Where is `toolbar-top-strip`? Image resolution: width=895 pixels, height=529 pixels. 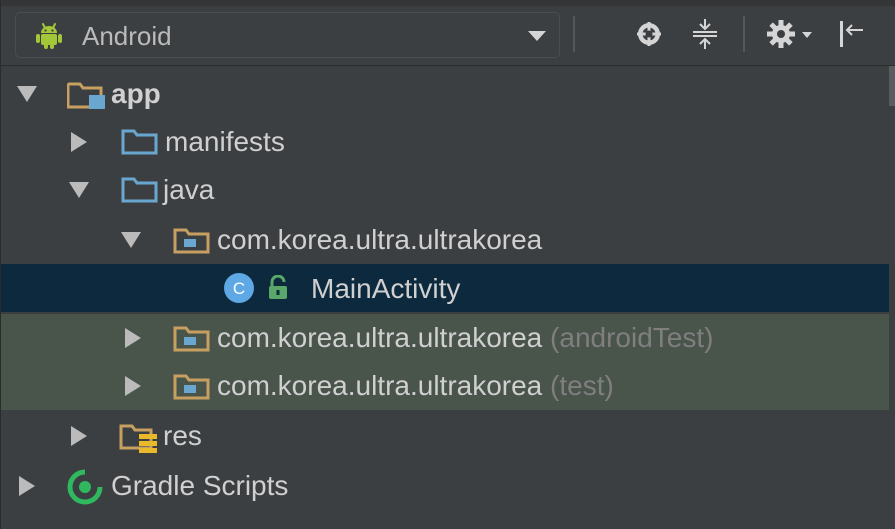 toolbar-top-strip is located at coordinates (448, 3).